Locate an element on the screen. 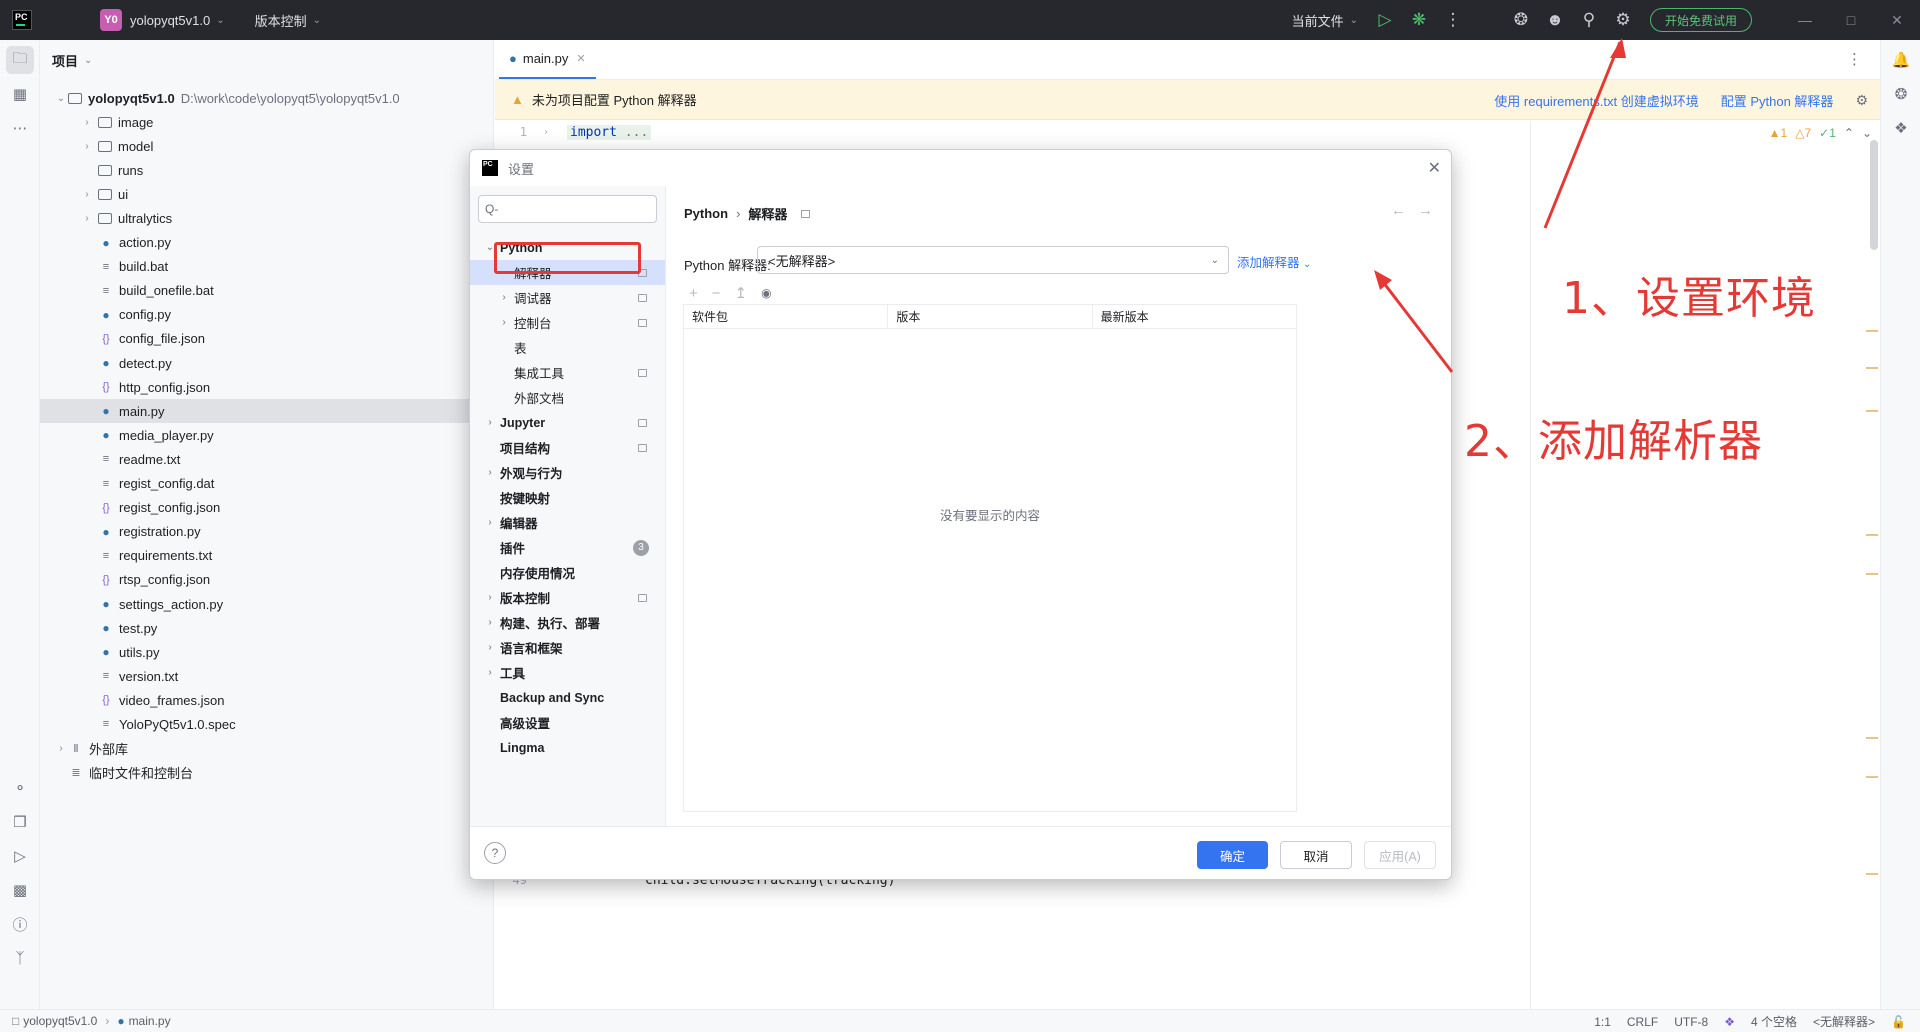 This screenshot has width=1920, height=1032. notice-gear-icon: ⚙ is located at coordinates (1861, 100).